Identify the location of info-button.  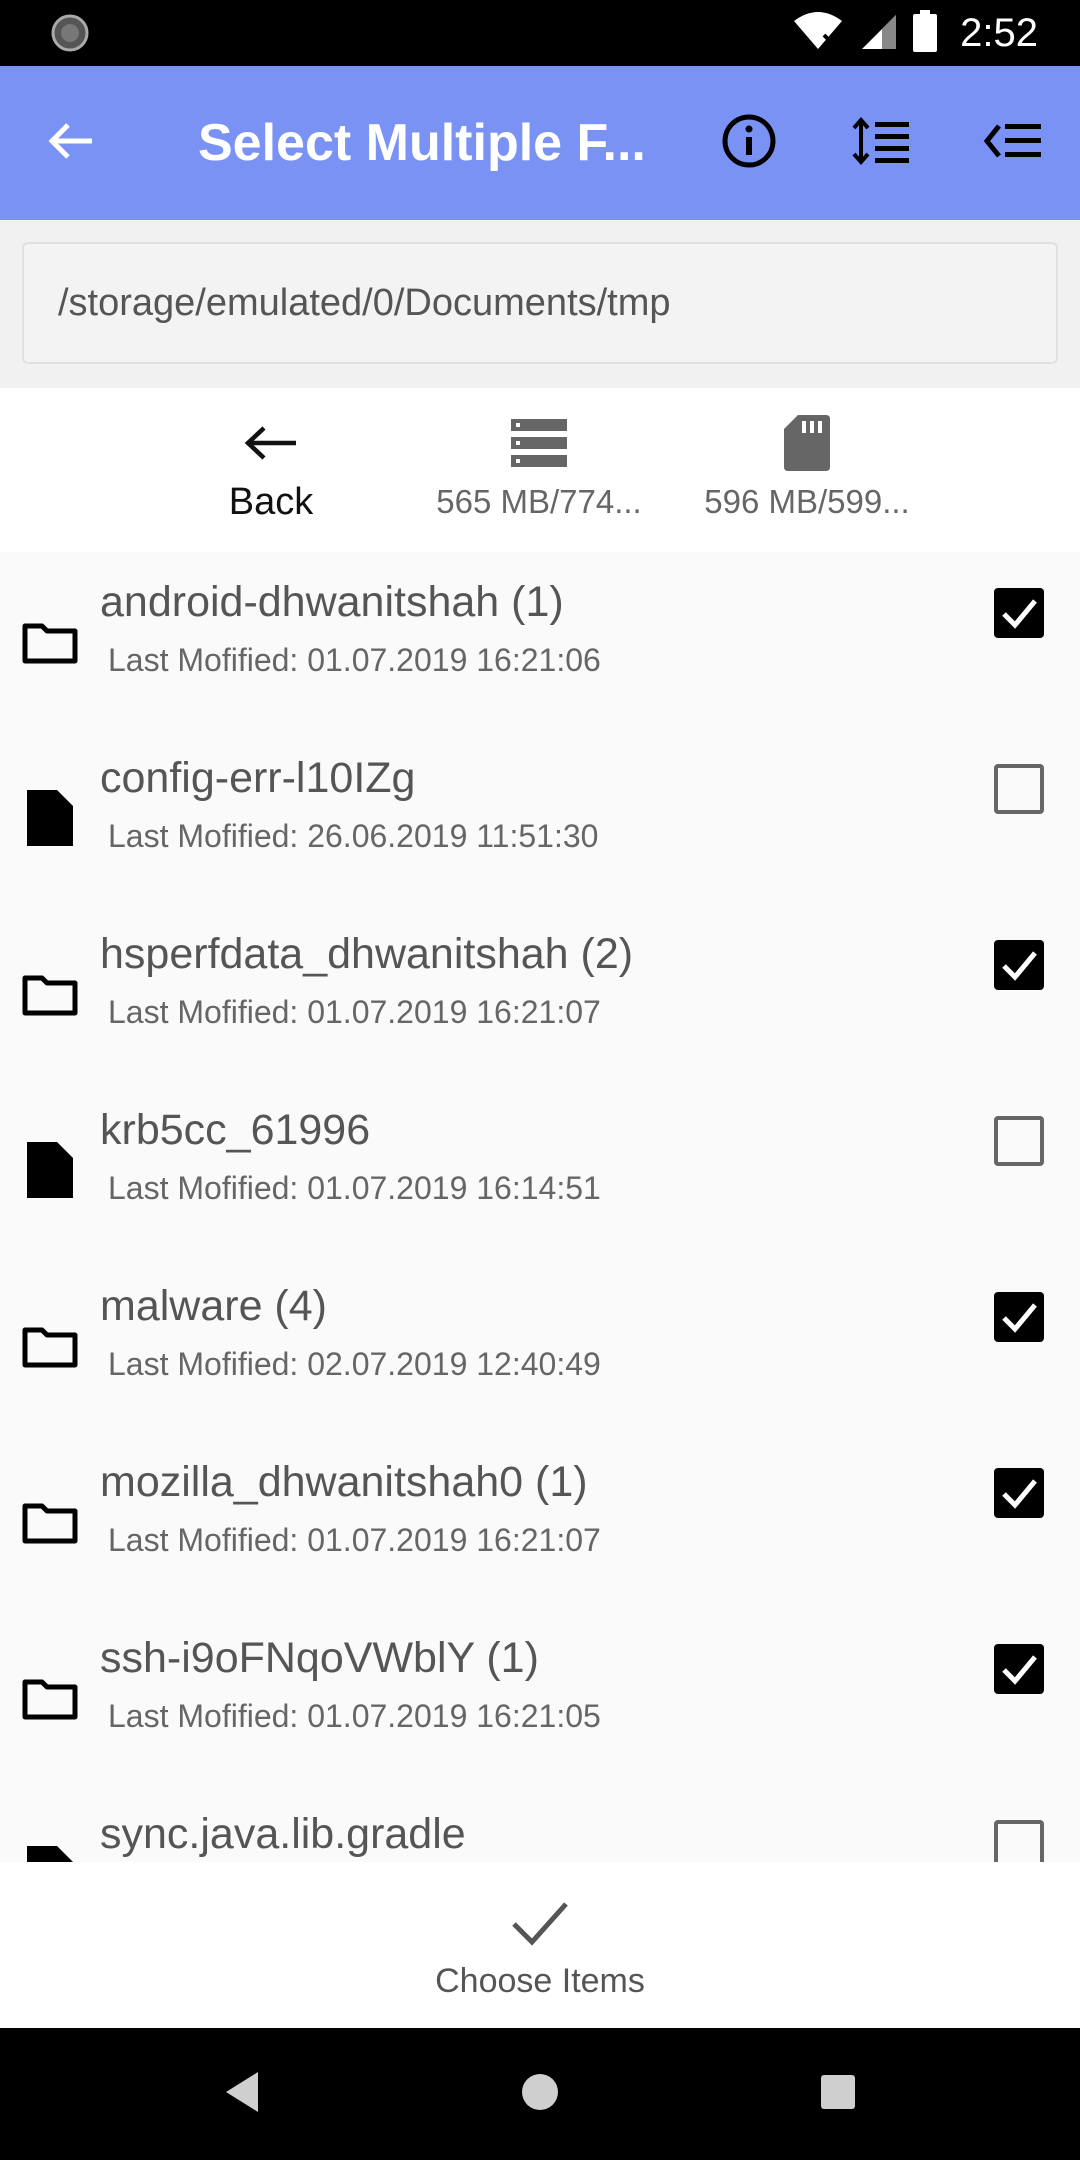
(749, 143).